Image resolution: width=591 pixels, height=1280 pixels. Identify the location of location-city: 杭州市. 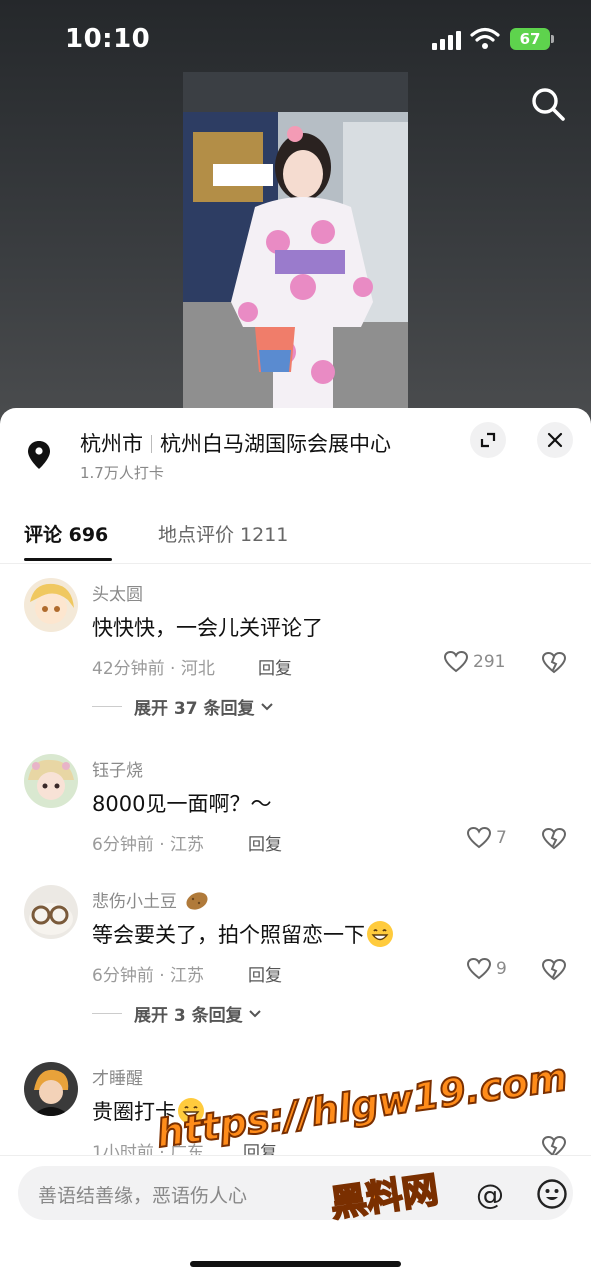
(111, 444).